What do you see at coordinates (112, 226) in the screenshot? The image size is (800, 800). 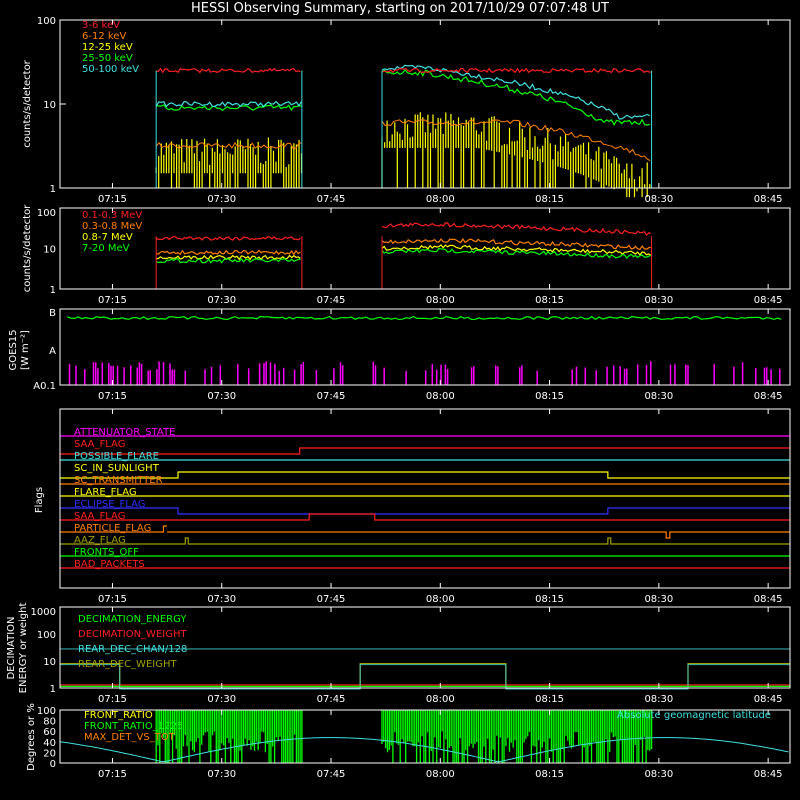 I see `legend-entry: 0.3-0.8 MeV` at bounding box center [112, 226].